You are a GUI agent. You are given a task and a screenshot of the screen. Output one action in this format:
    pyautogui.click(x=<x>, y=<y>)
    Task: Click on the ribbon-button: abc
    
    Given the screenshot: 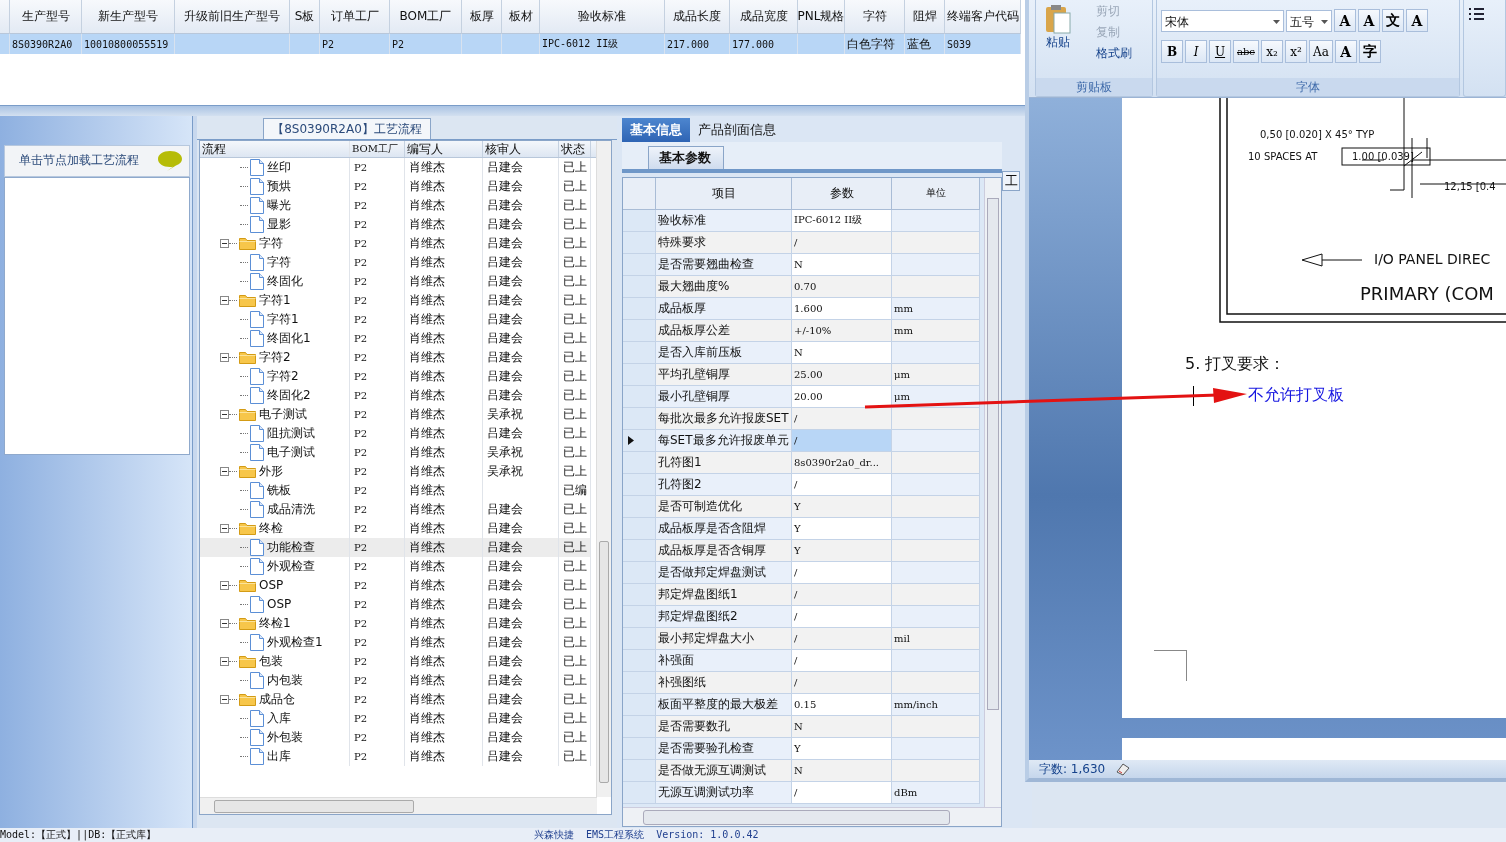 What is the action you would take?
    pyautogui.click(x=1246, y=51)
    